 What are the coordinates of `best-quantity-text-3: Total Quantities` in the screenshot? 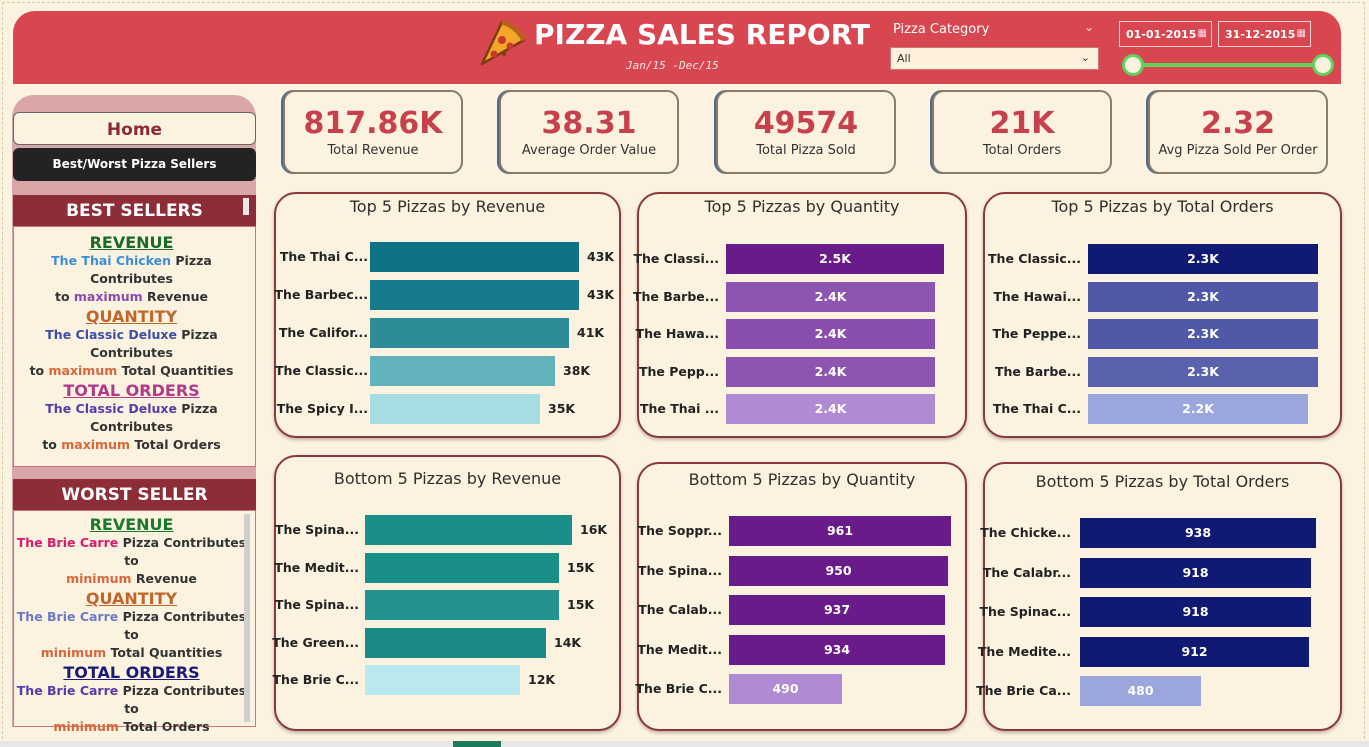 It's located at (175, 370).